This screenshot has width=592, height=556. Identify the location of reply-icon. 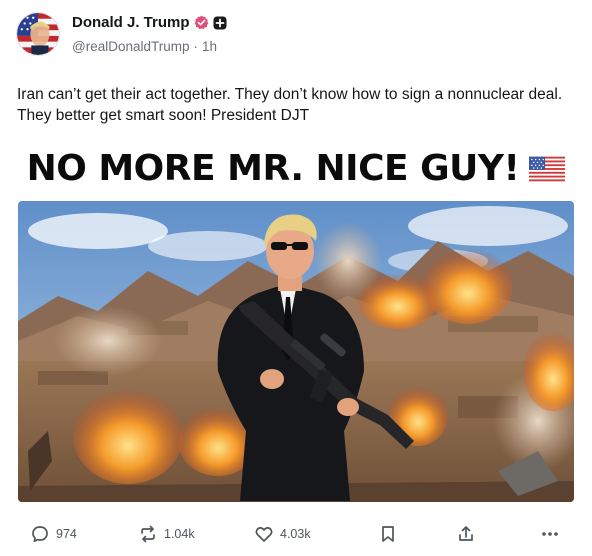
(40, 534).